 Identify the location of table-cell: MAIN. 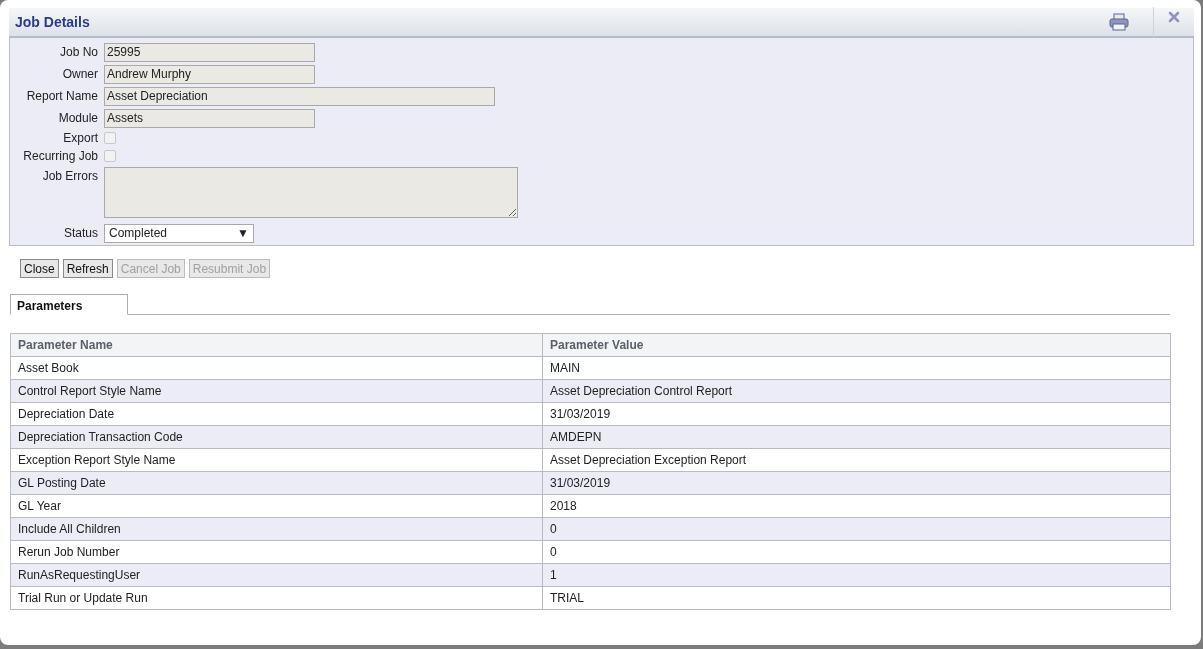
(856, 368).